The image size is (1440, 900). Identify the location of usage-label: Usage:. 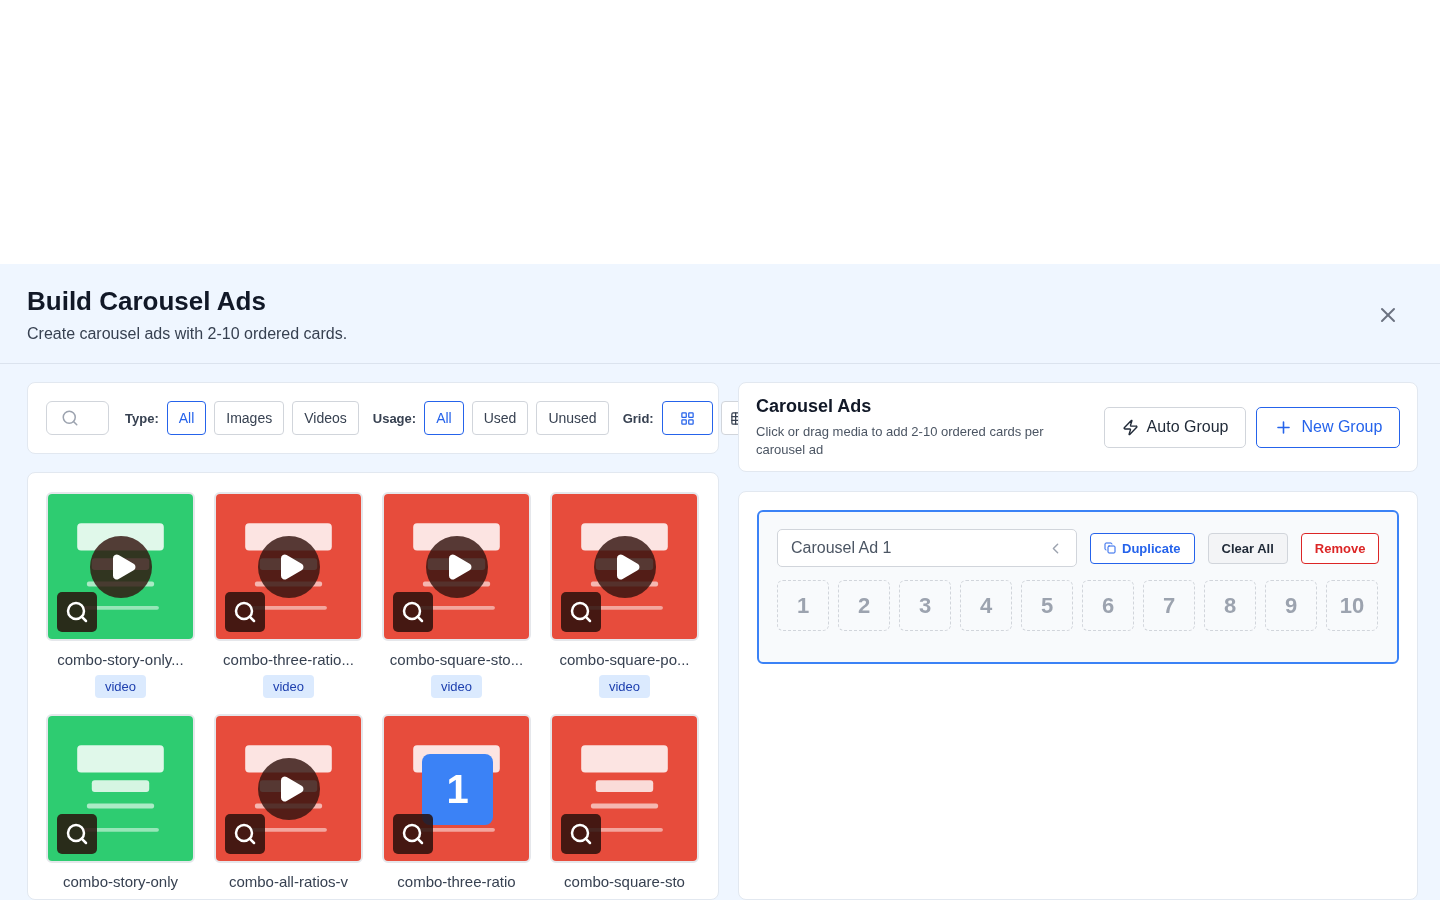
(394, 418).